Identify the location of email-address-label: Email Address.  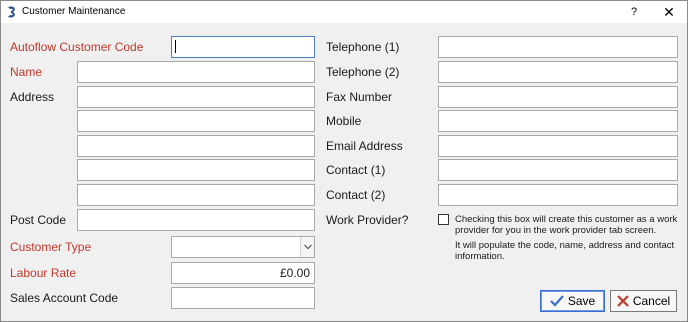
(364, 146).